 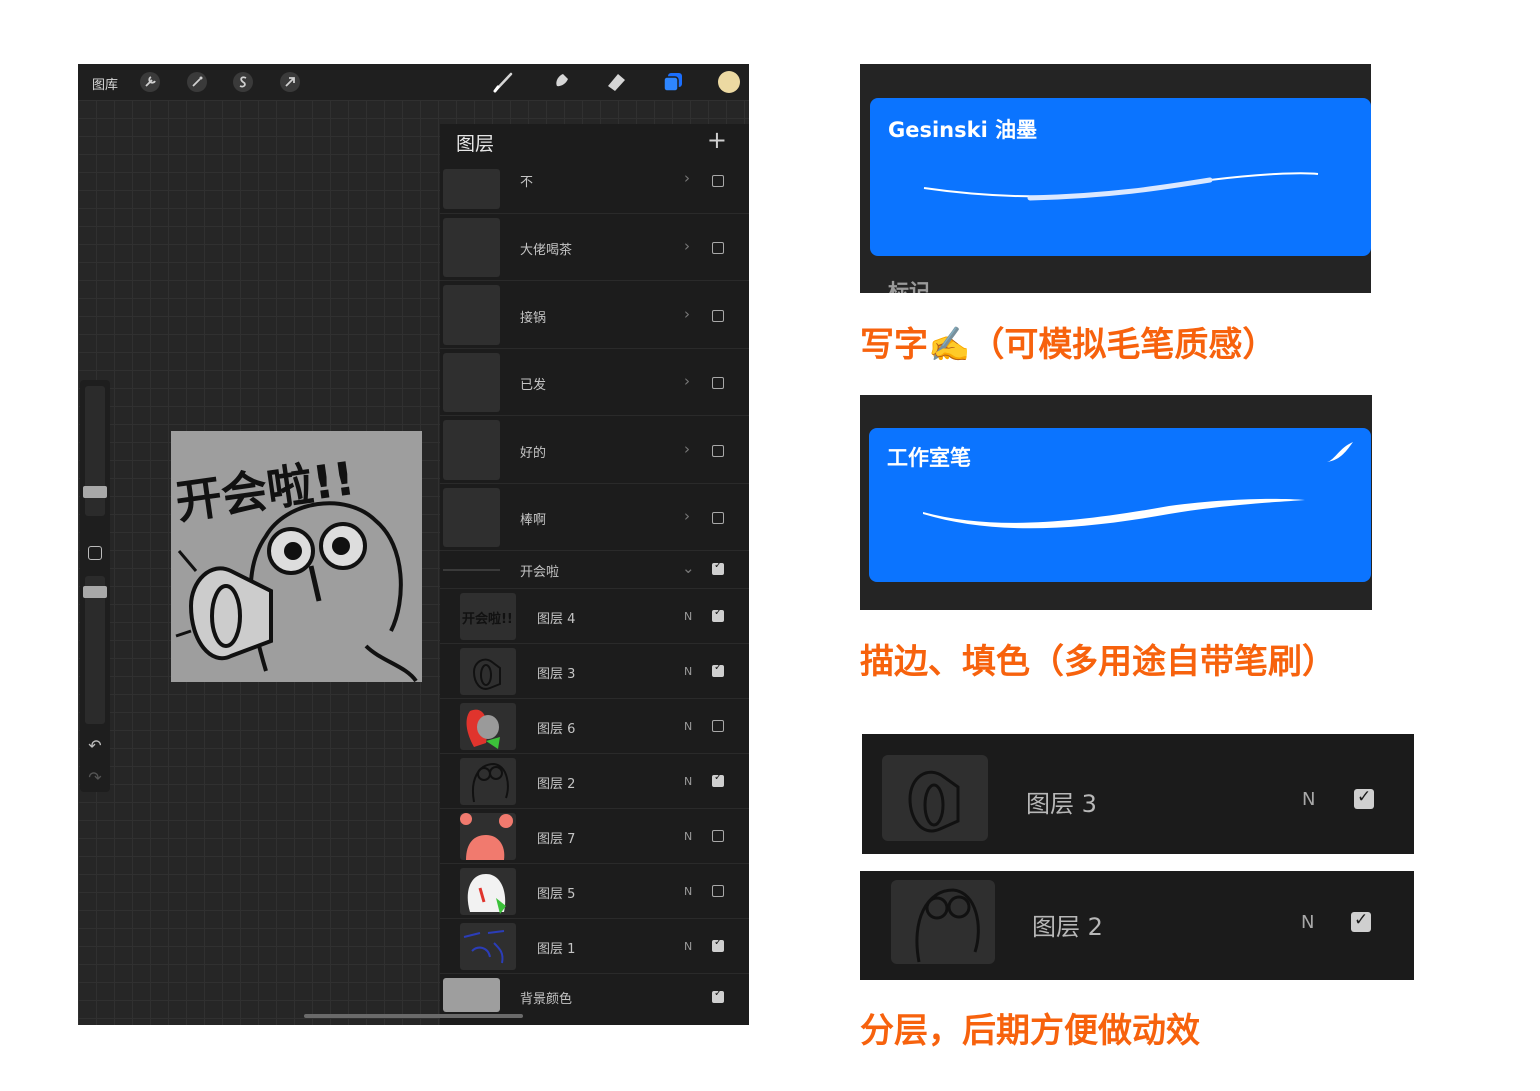 I want to click on layer-name: 背景颜色, so click(x=546, y=999).